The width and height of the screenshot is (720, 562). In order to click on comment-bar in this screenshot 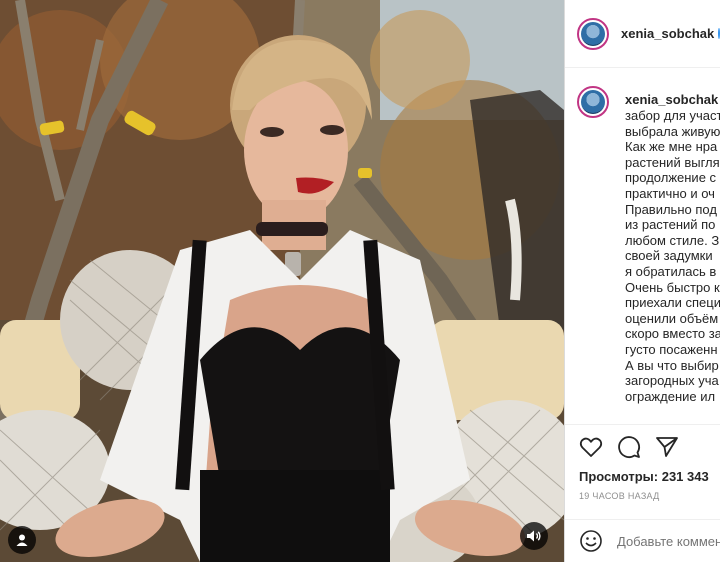, I will do `click(642, 540)`.